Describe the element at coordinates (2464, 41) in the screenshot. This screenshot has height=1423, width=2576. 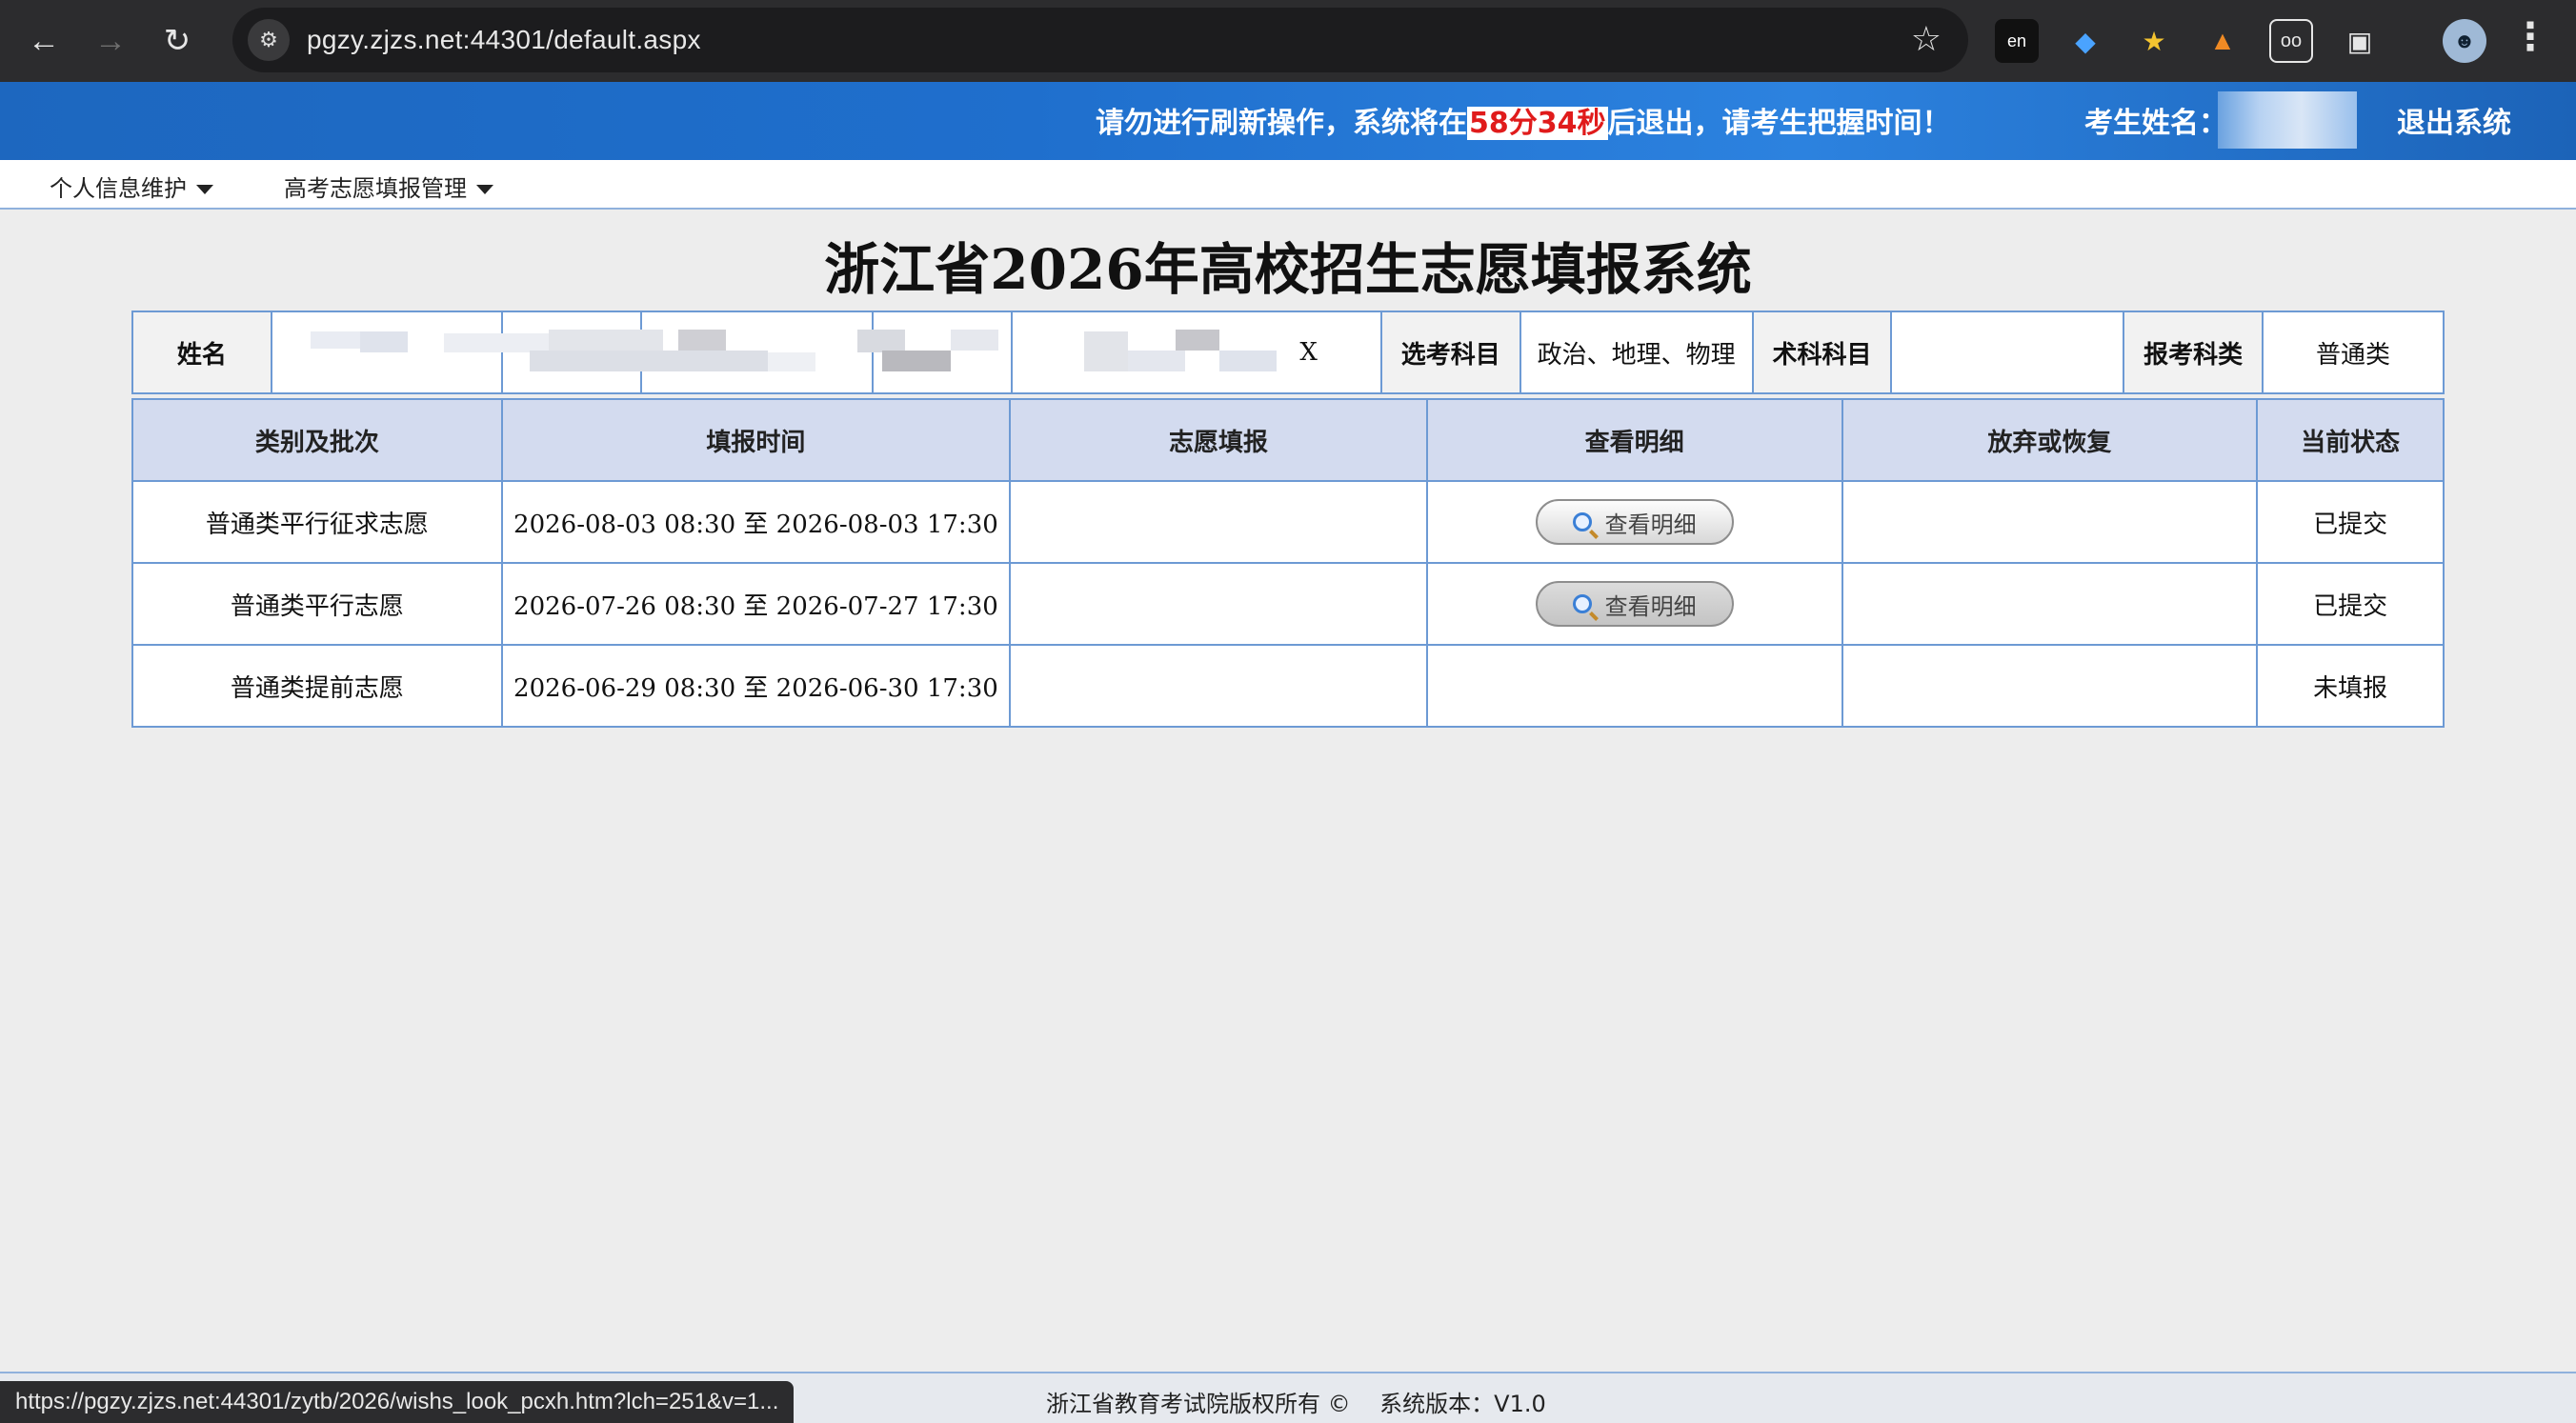
I see `profile-avatar: ☻` at that location.